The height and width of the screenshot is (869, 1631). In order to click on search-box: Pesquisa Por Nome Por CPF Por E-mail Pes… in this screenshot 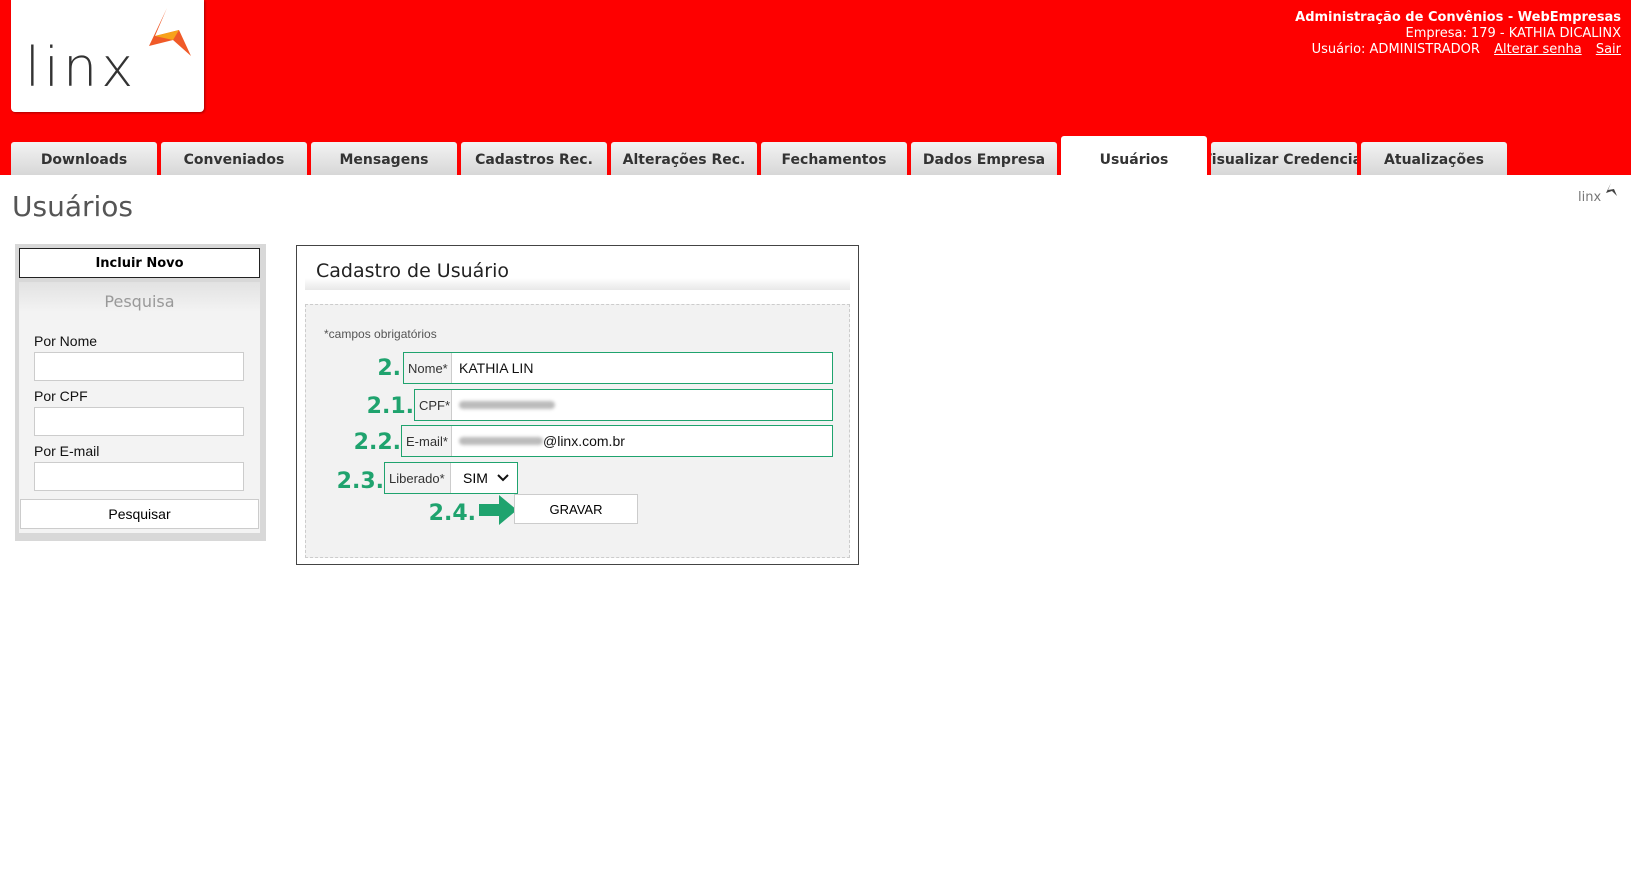, I will do `click(139, 407)`.